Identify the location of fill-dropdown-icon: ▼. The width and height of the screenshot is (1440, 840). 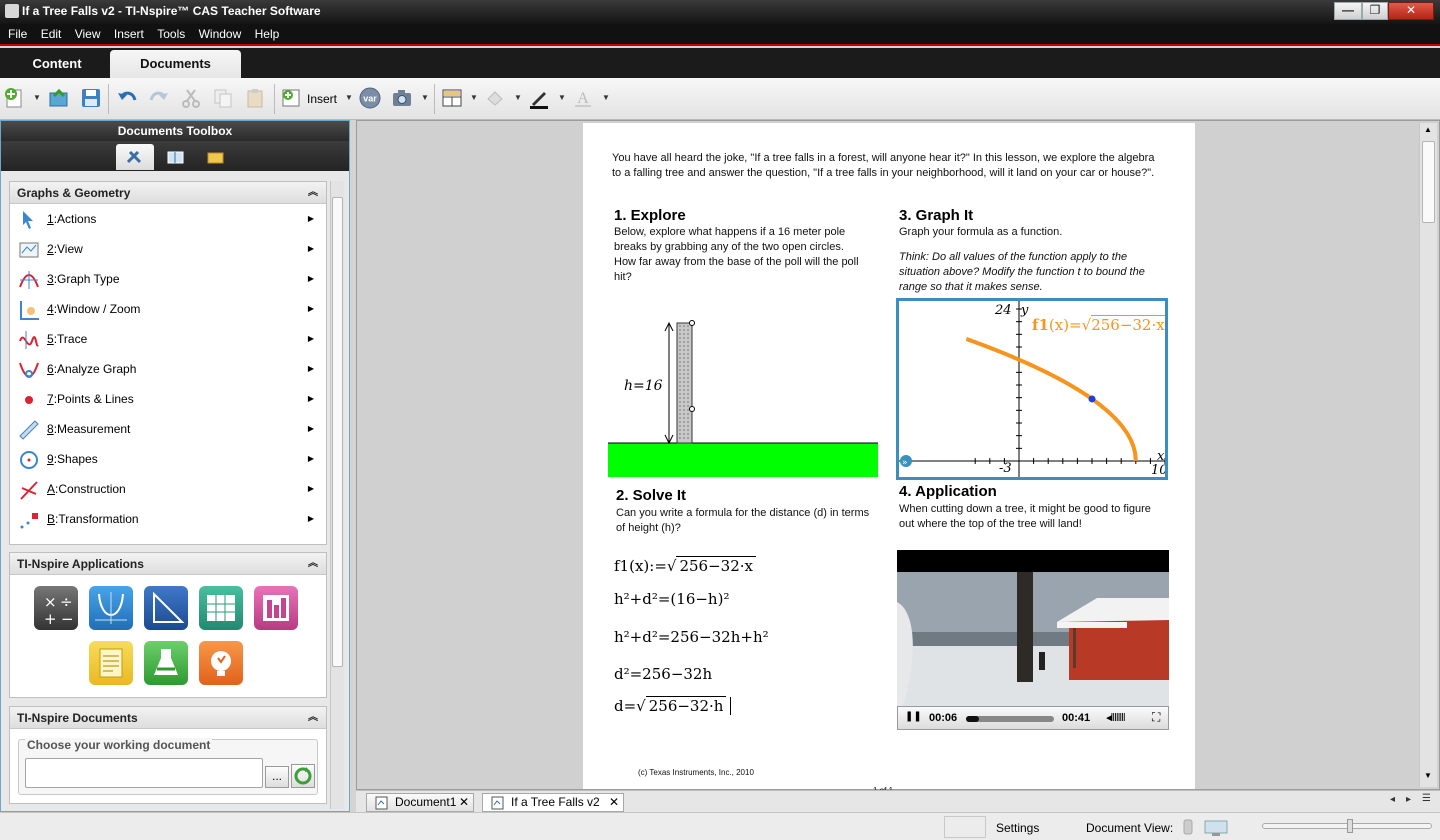
(518, 97).